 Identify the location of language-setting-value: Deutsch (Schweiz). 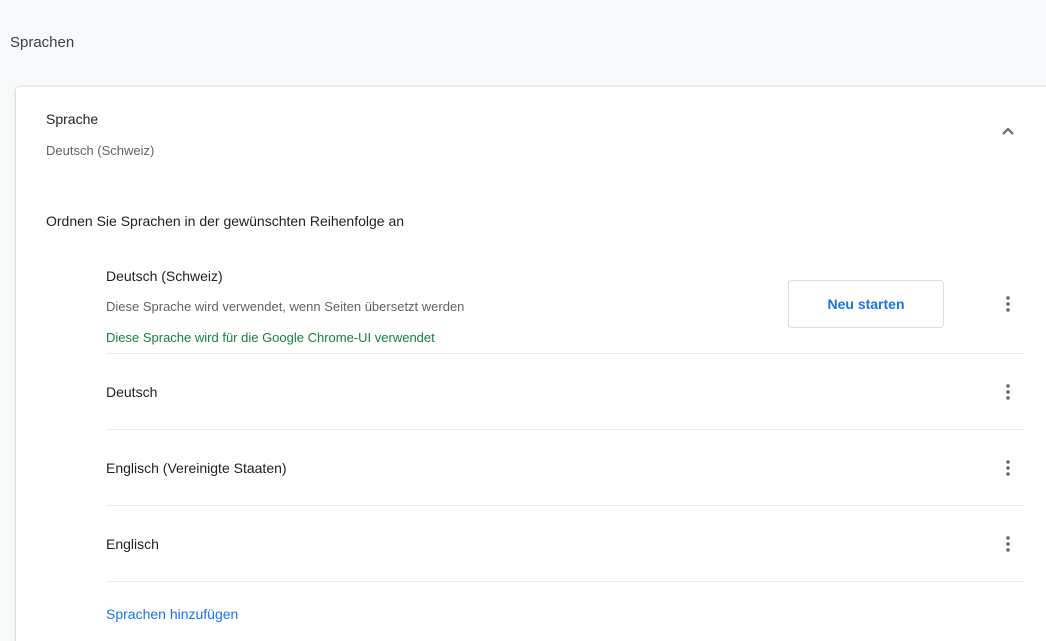
(100, 150).